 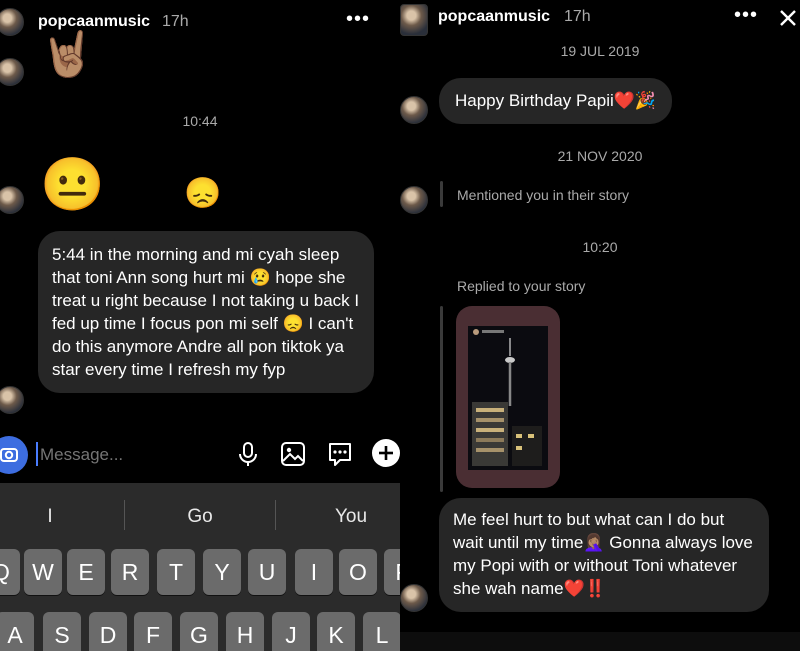 What do you see at coordinates (788, 18) in the screenshot?
I see `close-icon` at bounding box center [788, 18].